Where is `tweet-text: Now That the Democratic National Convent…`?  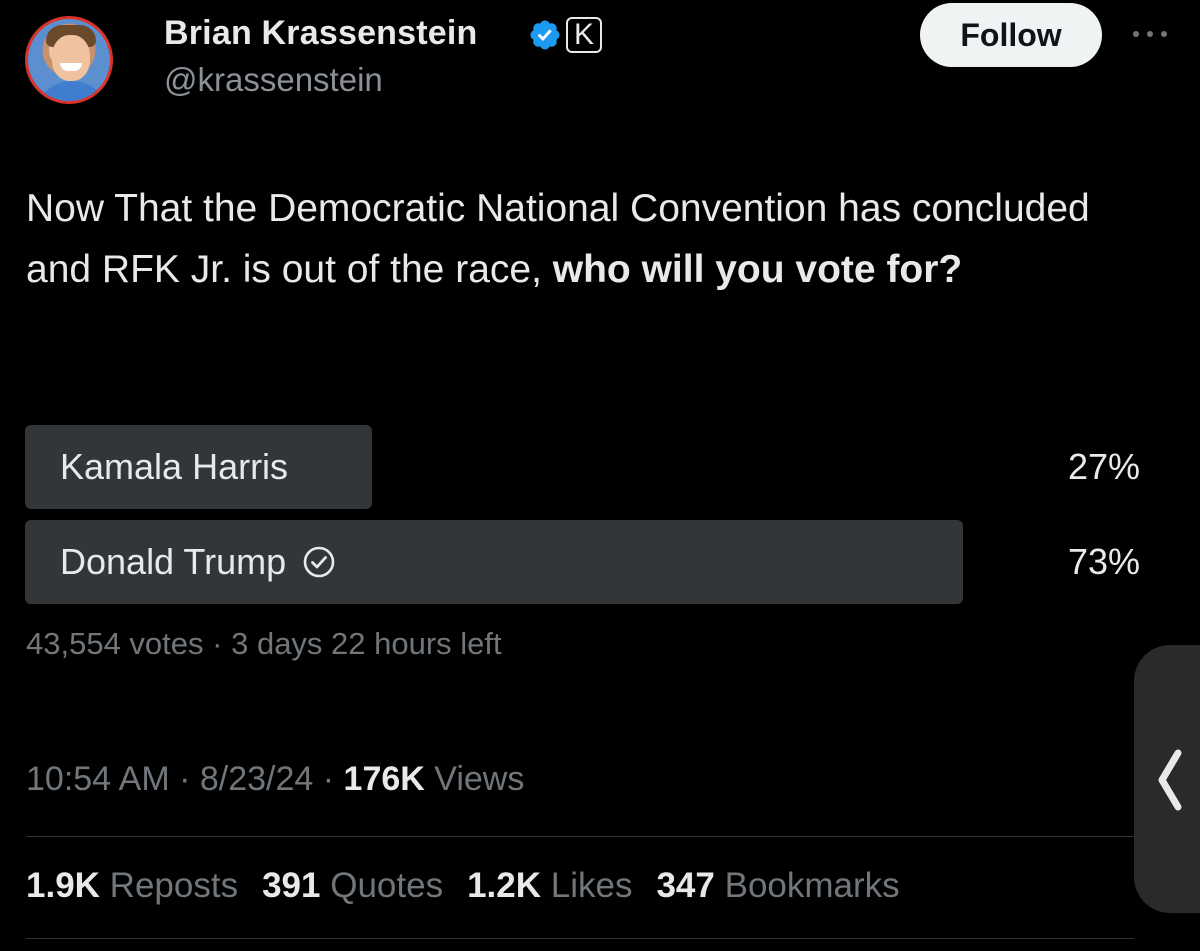
tweet-text: Now That the Democratic National Convent… is located at coordinates (581, 239).